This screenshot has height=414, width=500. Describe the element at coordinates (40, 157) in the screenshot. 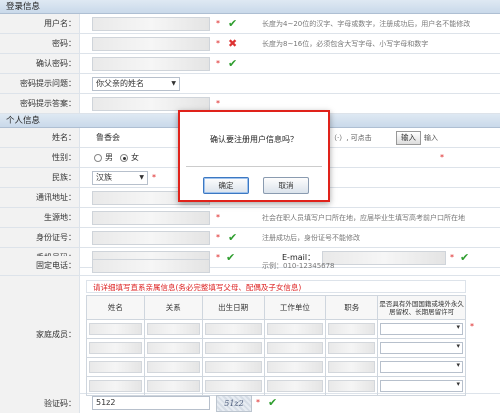

I see `gender-label: 性别：` at that location.